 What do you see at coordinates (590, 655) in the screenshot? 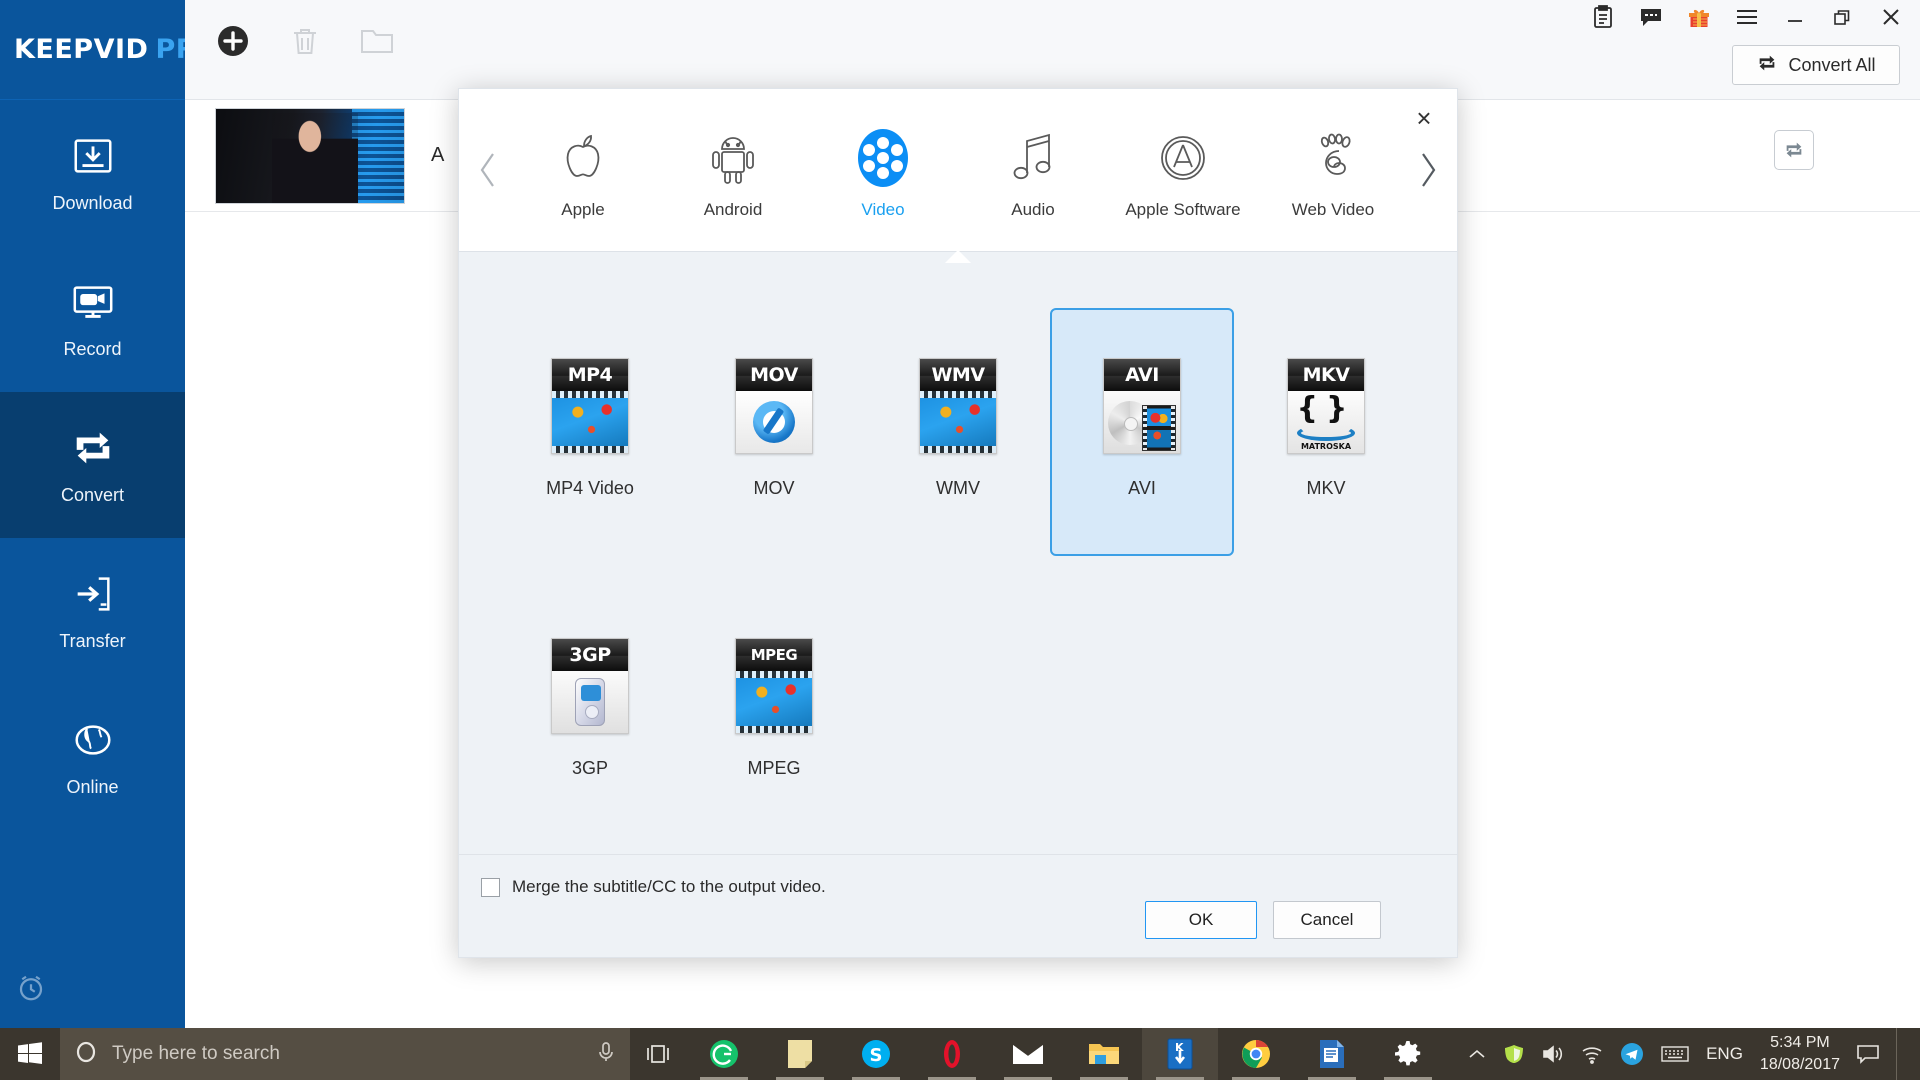
I see `format-badge: 3GP` at bounding box center [590, 655].